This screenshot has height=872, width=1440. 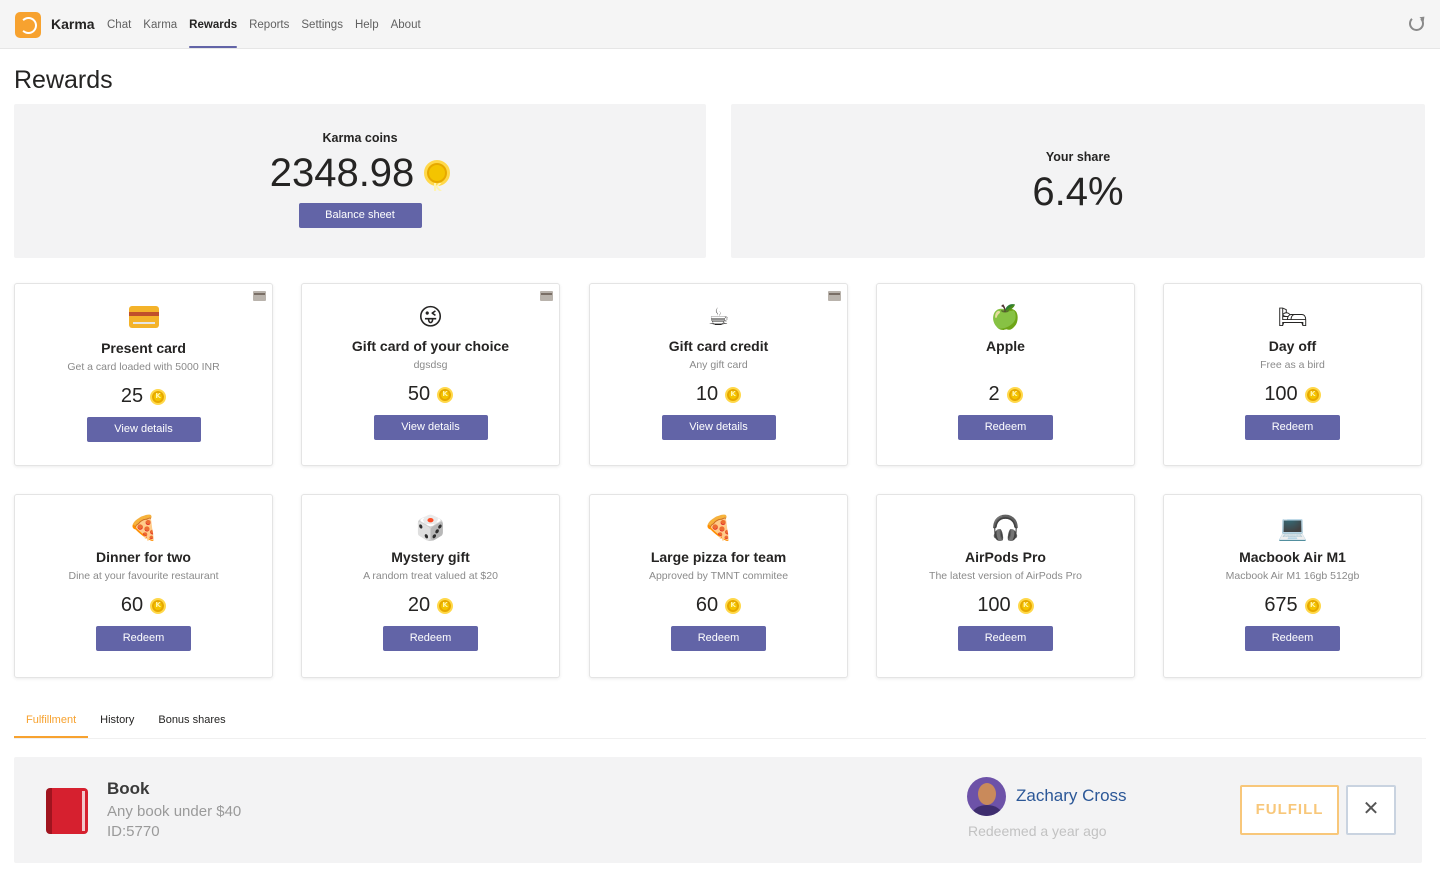 I want to click on reward-title: Present card, so click(x=143, y=348).